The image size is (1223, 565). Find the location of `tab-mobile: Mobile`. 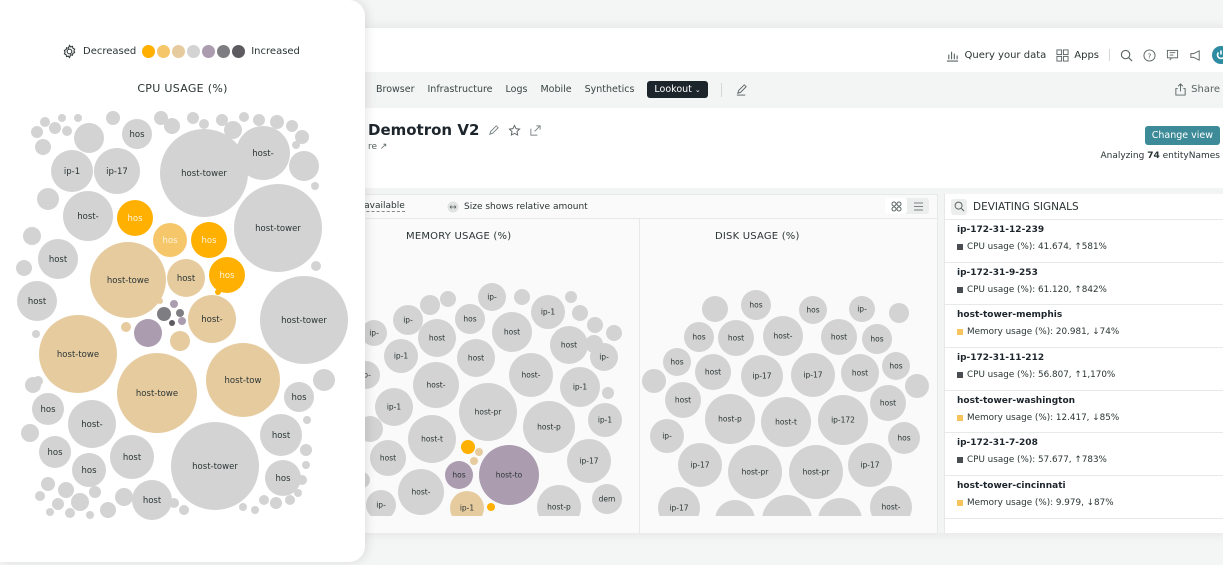

tab-mobile: Mobile is located at coordinates (555, 89).